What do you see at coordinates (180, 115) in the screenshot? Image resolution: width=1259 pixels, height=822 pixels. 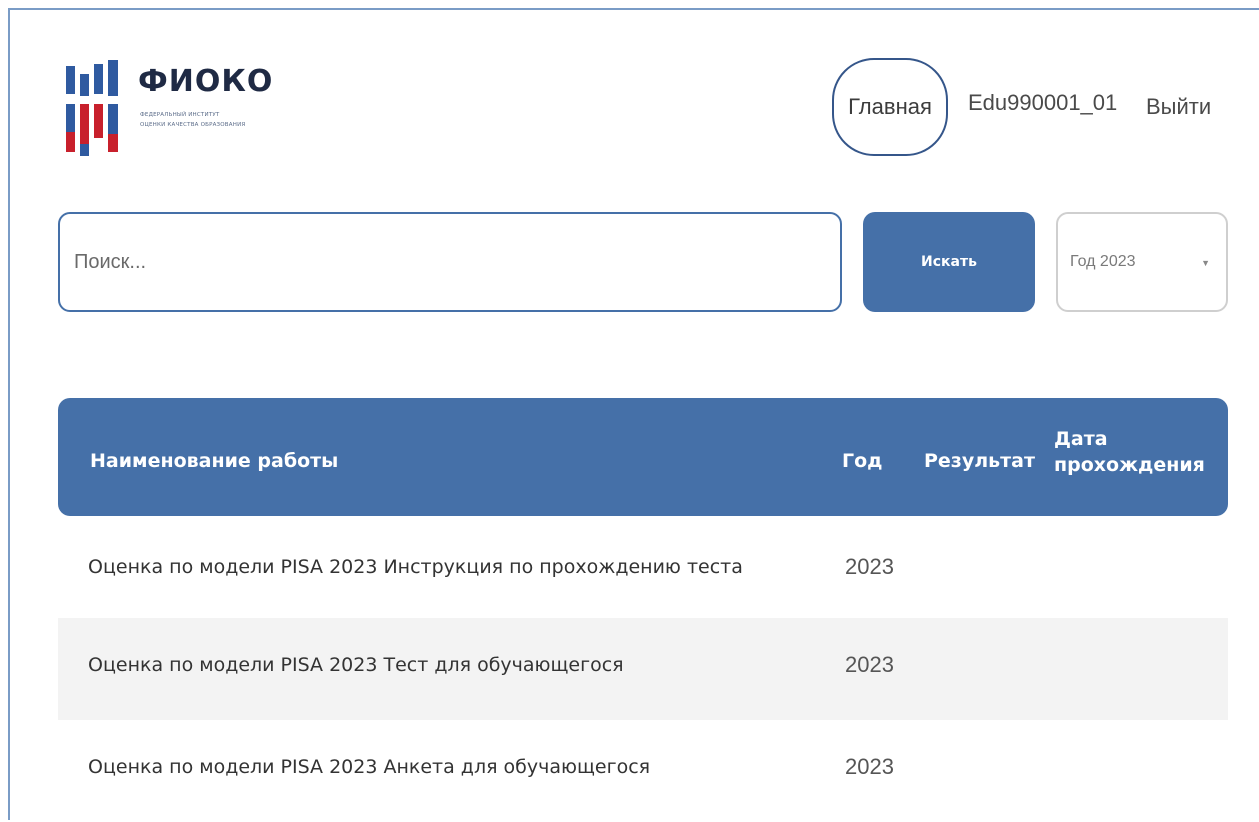 I see `logo-subtitle-line1: ФЕДЕРАЛЬНЫЙ ИНСТИТУТ` at bounding box center [180, 115].